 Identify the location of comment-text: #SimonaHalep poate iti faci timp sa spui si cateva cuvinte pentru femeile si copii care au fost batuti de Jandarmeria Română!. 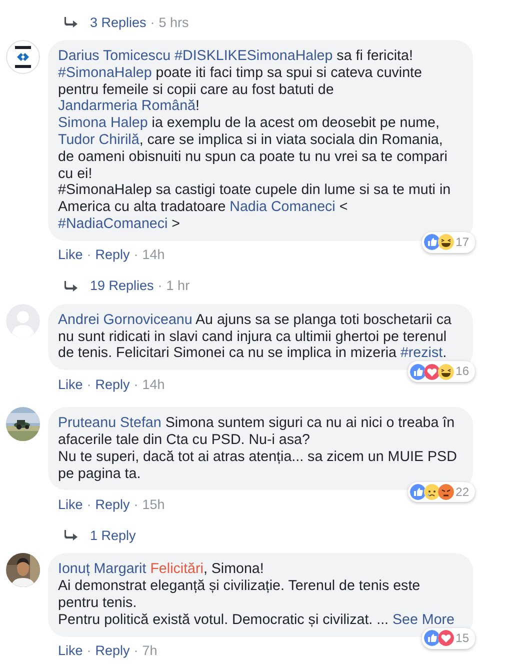
(240, 90).